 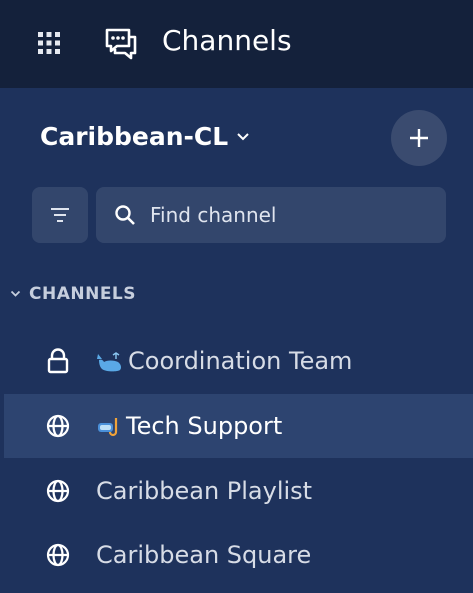 I want to click on add-channel-button, so click(x=419, y=138).